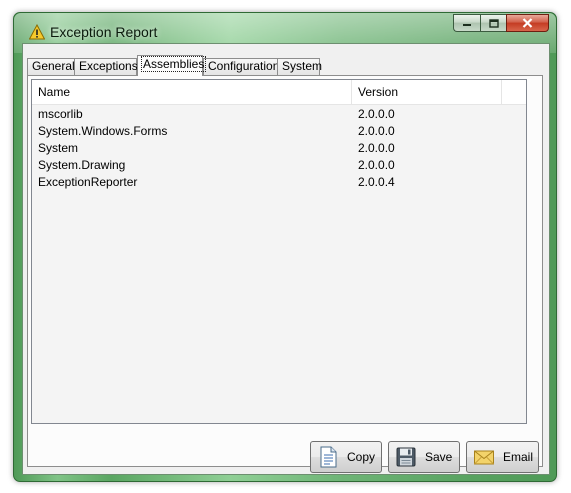 This screenshot has height=493, width=571. Describe the element at coordinates (279, 182) in the screenshot. I see `list-item: ExceptionReporter 2.0.0.4` at that location.